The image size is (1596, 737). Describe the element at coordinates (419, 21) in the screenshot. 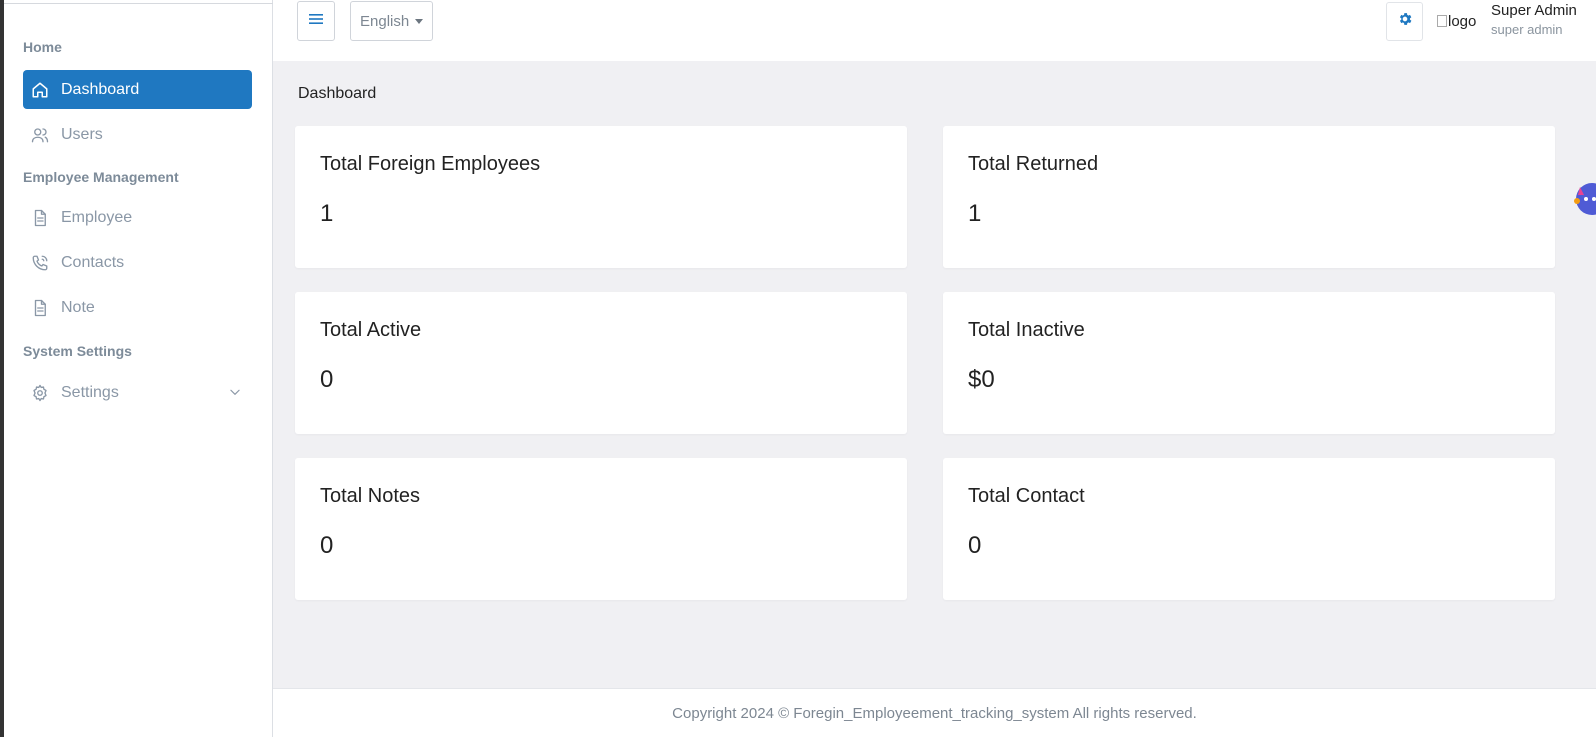

I see `caret-down-icon` at that location.